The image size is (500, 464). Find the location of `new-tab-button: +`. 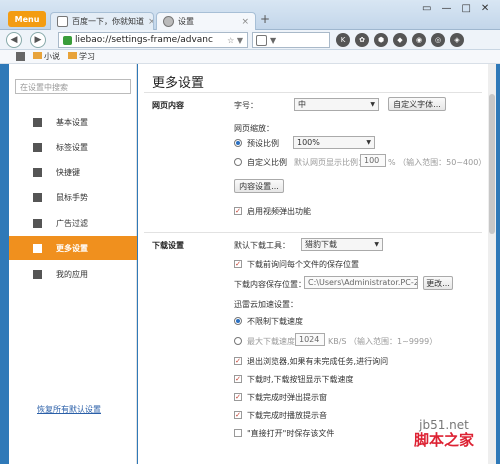

new-tab-button: + is located at coordinates (265, 19).